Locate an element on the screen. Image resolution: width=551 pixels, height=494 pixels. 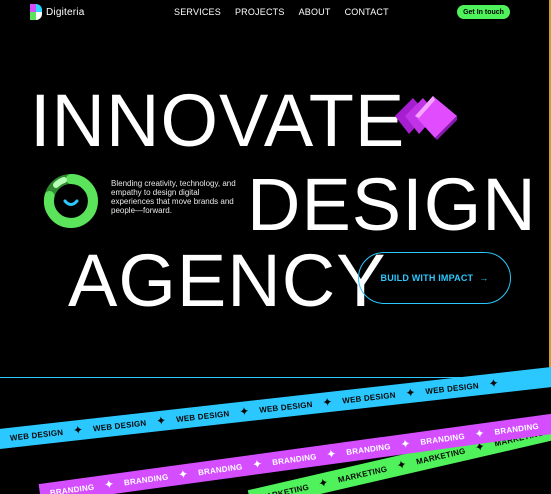
nav-link-about: ABOUT is located at coordinates (315, 12).